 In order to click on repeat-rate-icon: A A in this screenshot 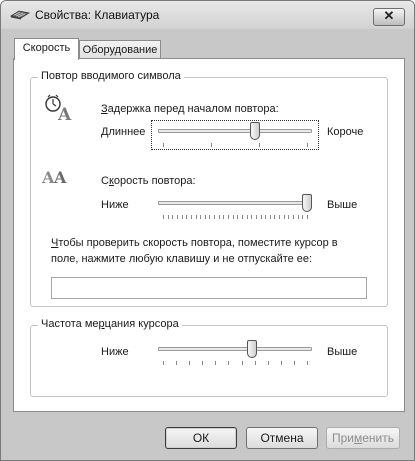, I will do `click(54, 177)`.